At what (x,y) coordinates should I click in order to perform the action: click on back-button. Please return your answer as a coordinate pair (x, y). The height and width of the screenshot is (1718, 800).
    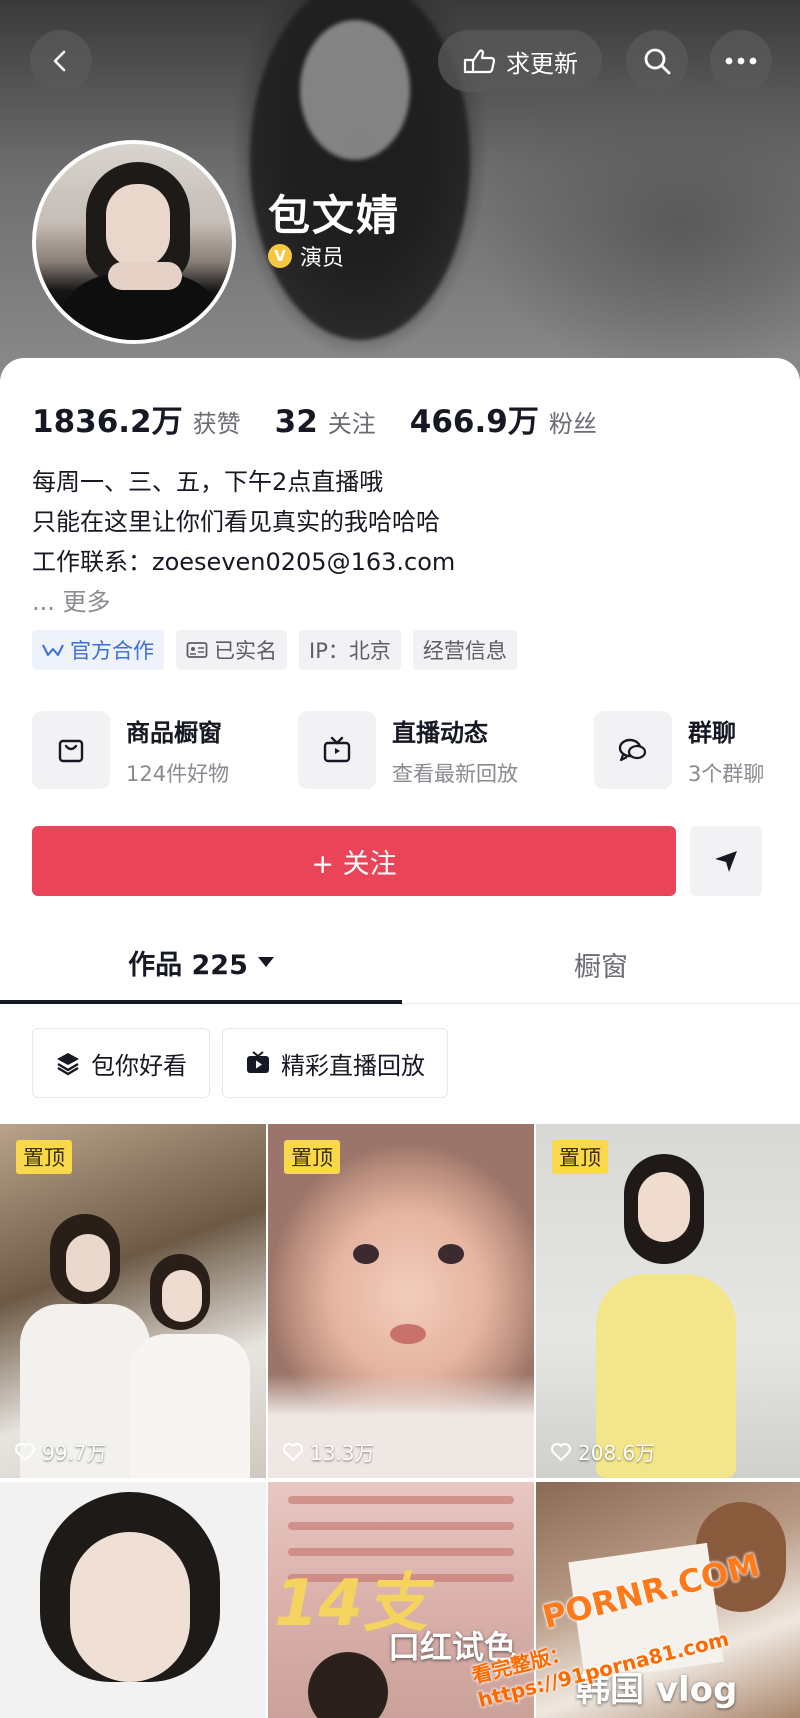
    Looking at the image, I should click on (61, 61).